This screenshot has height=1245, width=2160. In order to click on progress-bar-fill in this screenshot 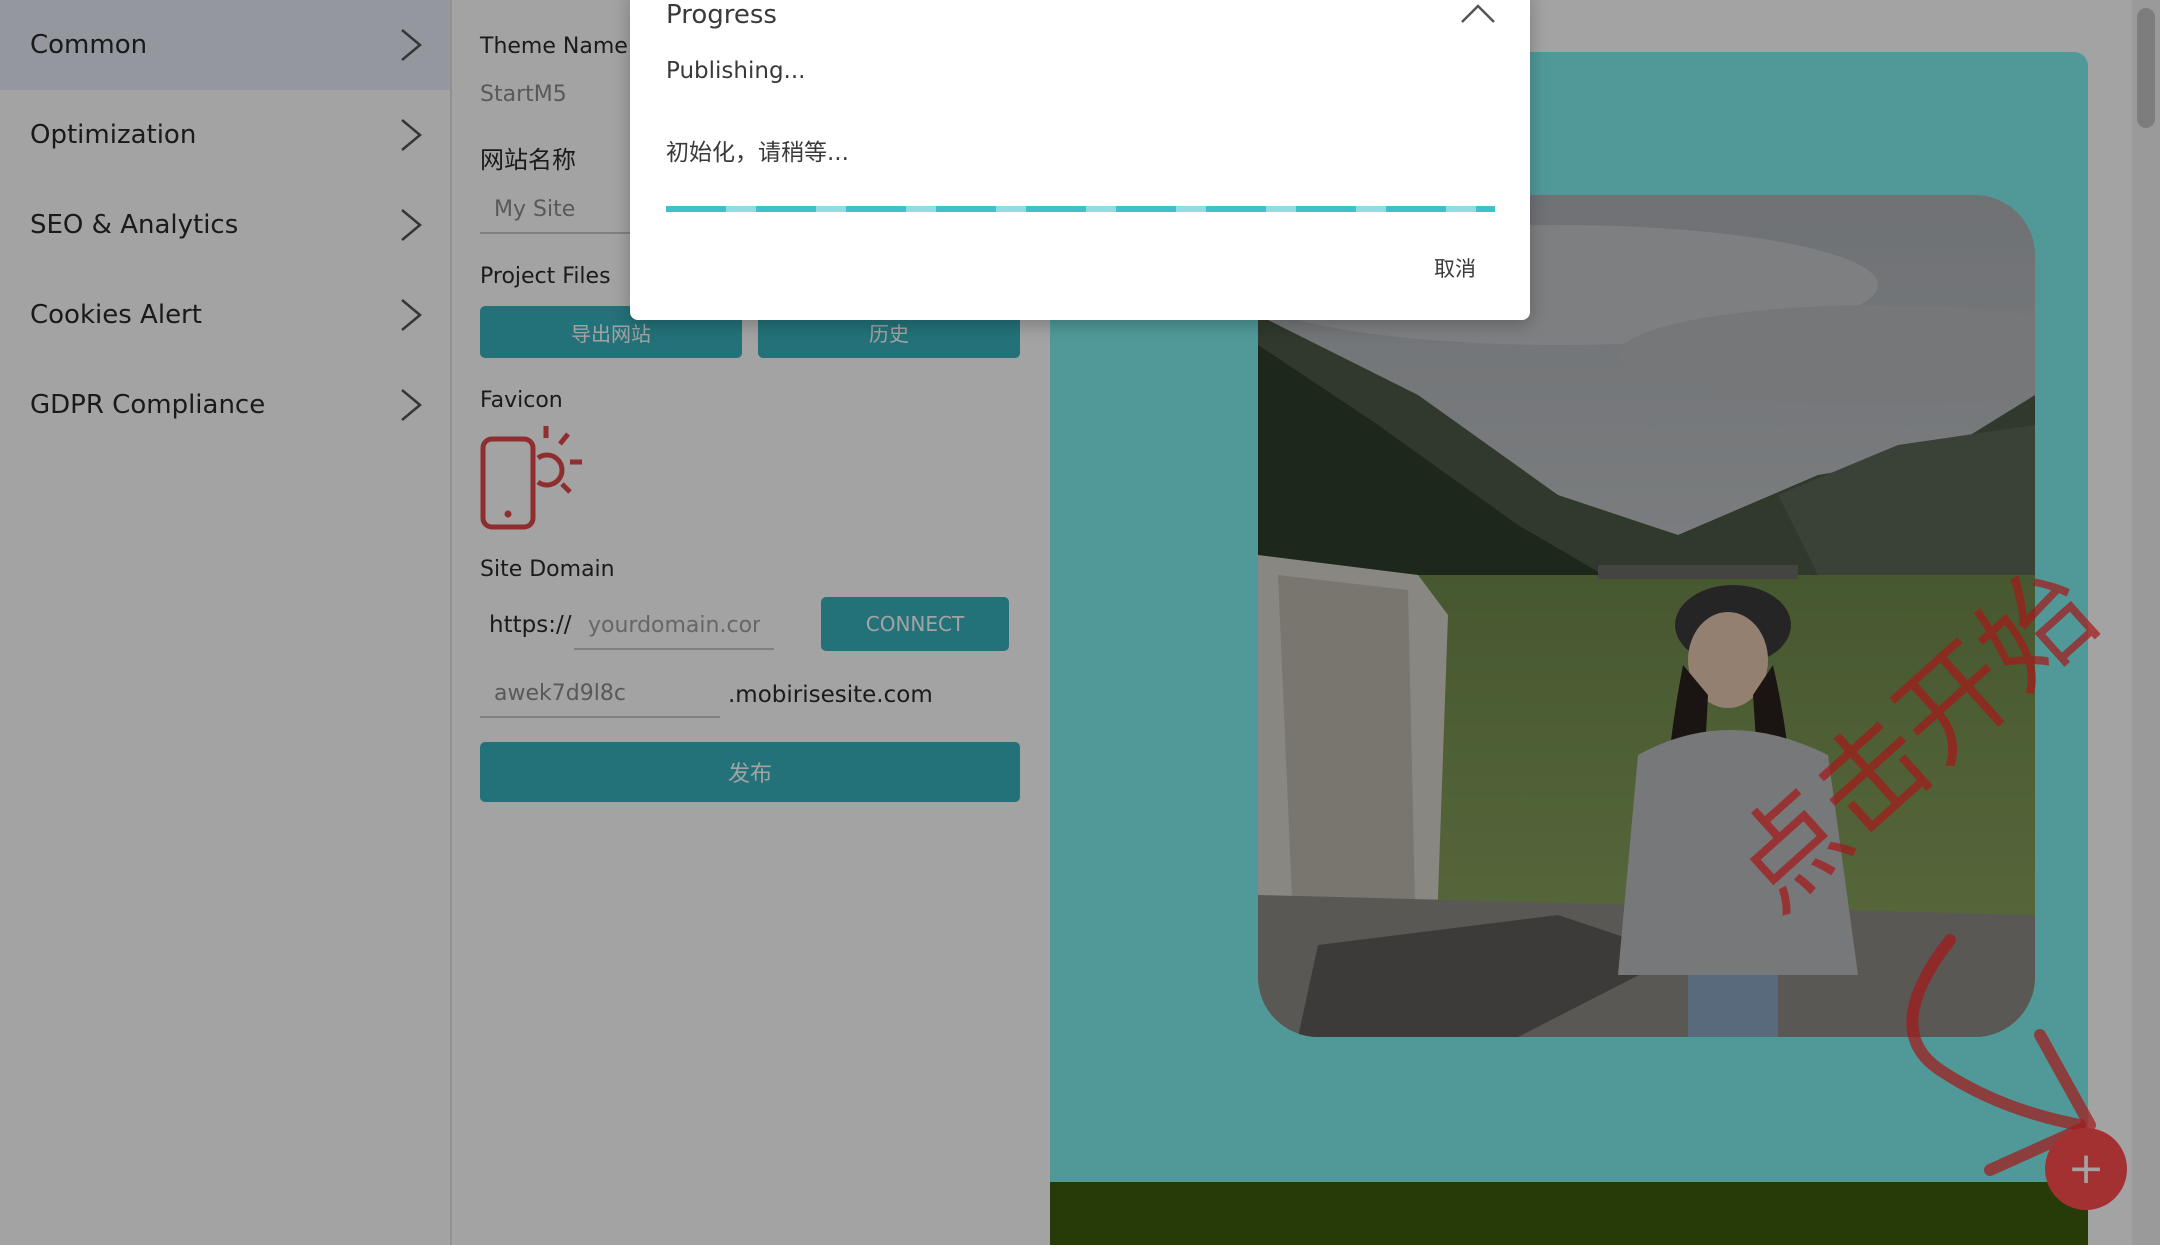, I will do `click(1080, 209)`.